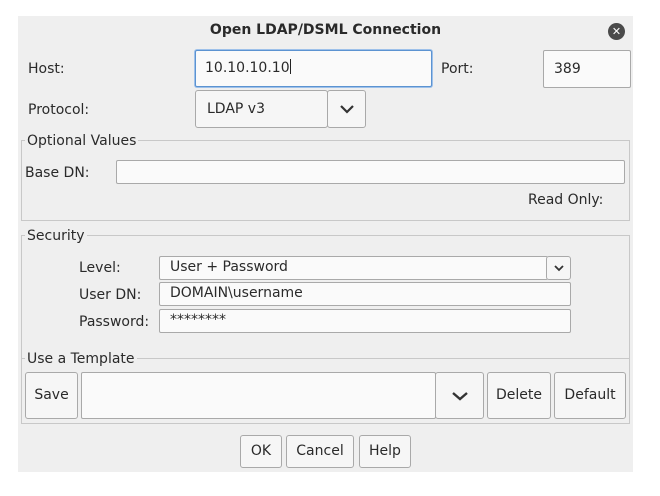 This screenshot has height=496, width=660. Describe the element at coordinates (365, 321) in the screenshot. I see `password-input: ********` at that location.